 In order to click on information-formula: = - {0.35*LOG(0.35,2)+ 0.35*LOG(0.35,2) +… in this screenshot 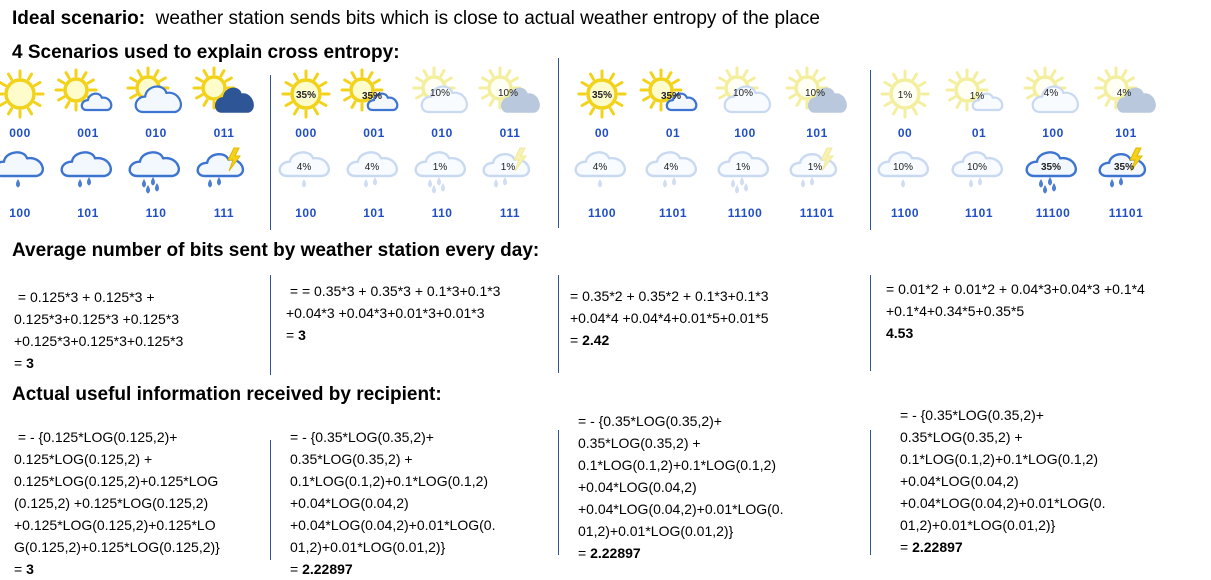, I will do `click(392, 503)`.